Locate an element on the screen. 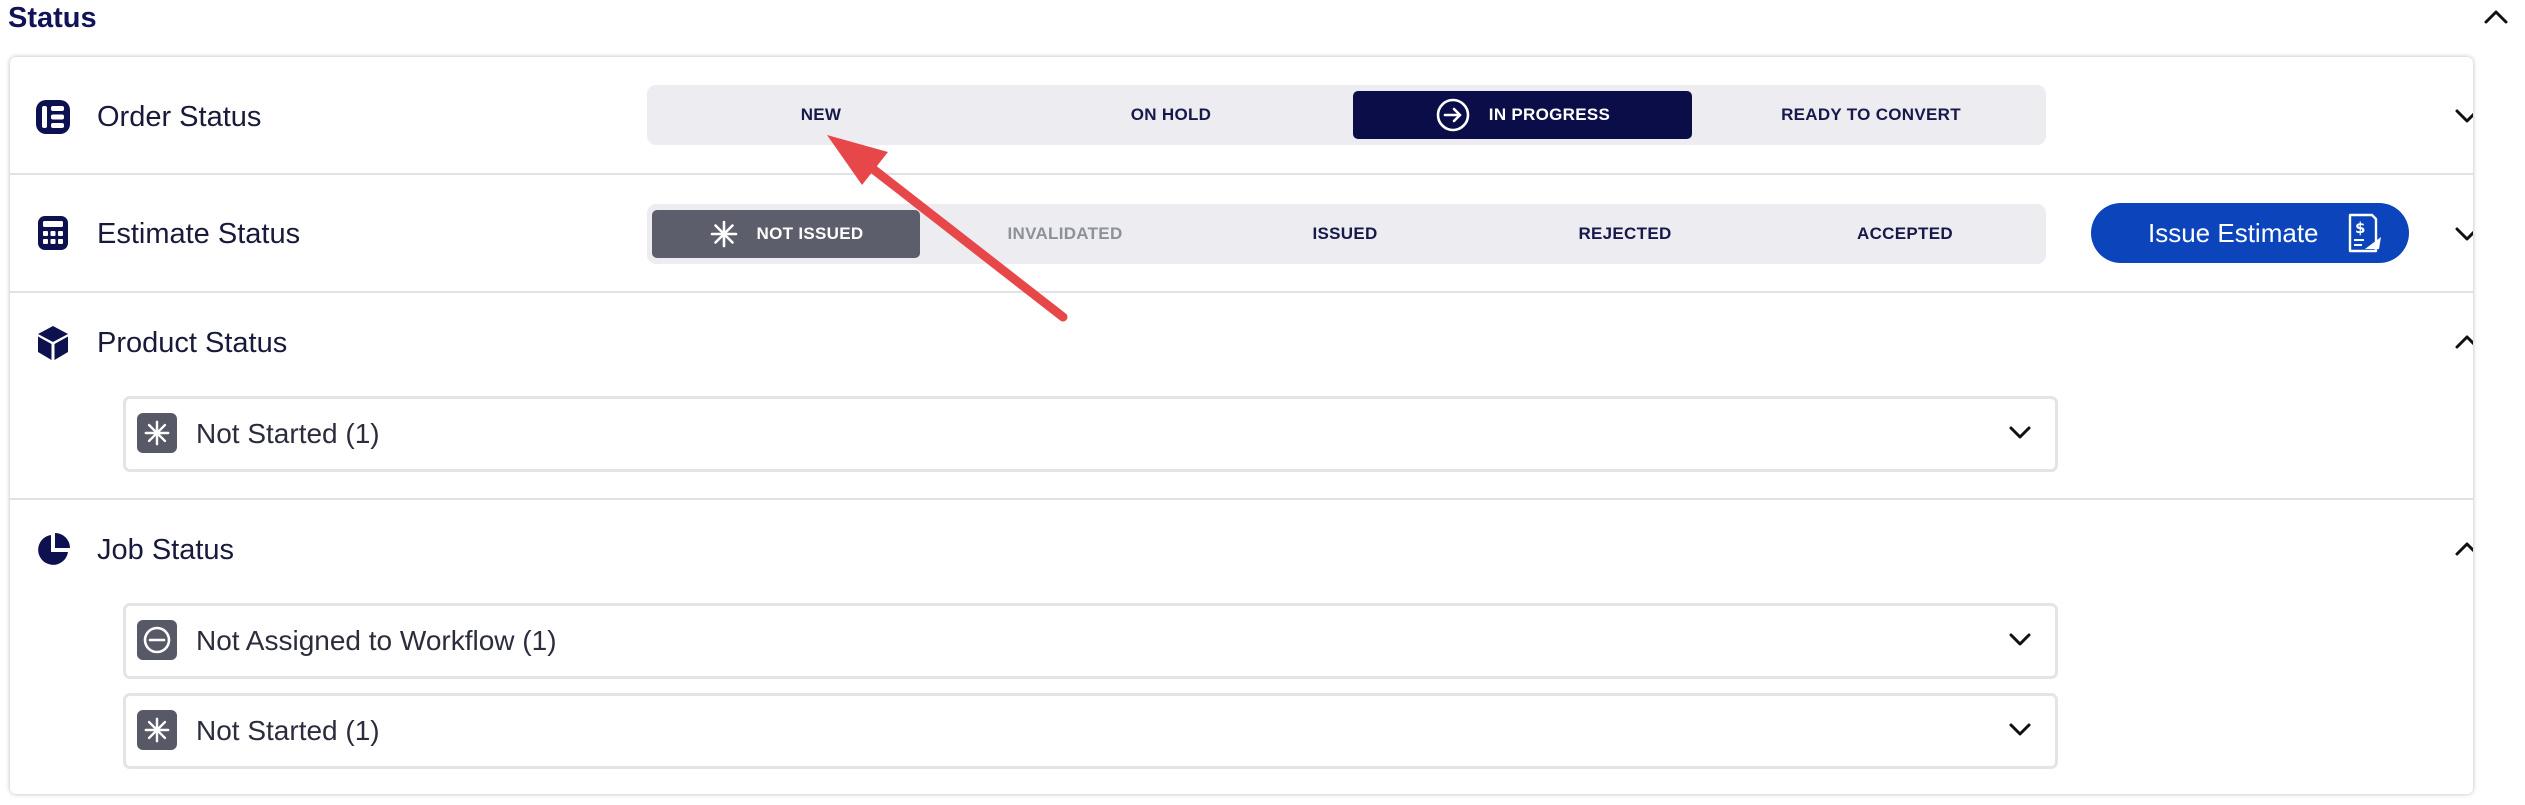  order-step-label: READY TO CONVERT is located at coordinates (1871, 114).